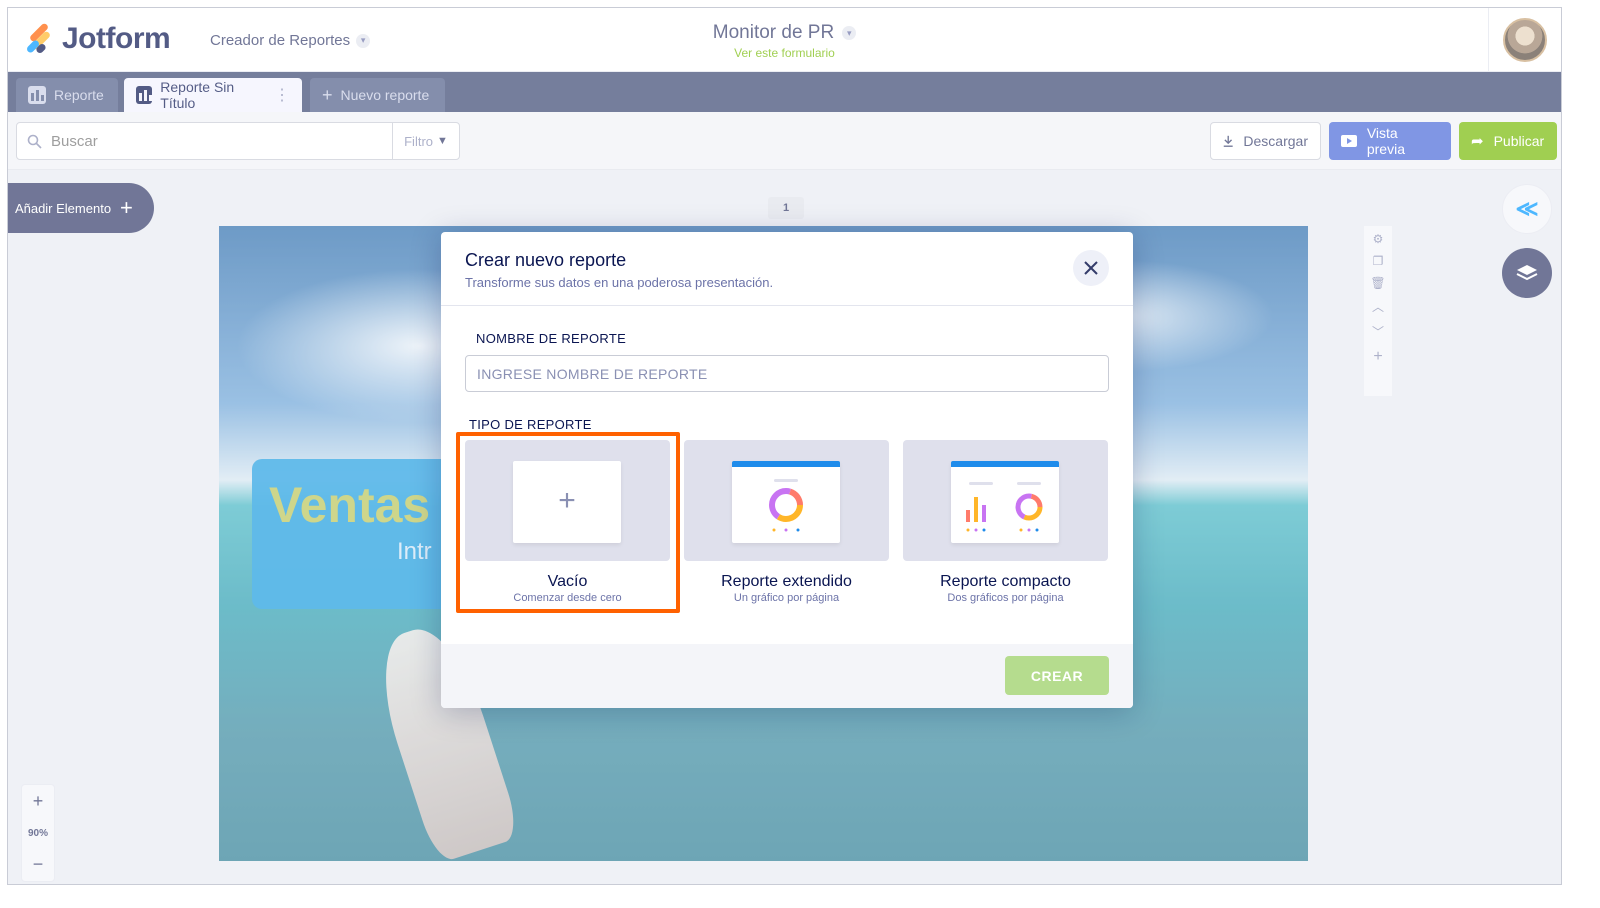 This screenshot has height=908, width=1600. I want to click on option-description: Un gráfico por página, so click(786, 598).